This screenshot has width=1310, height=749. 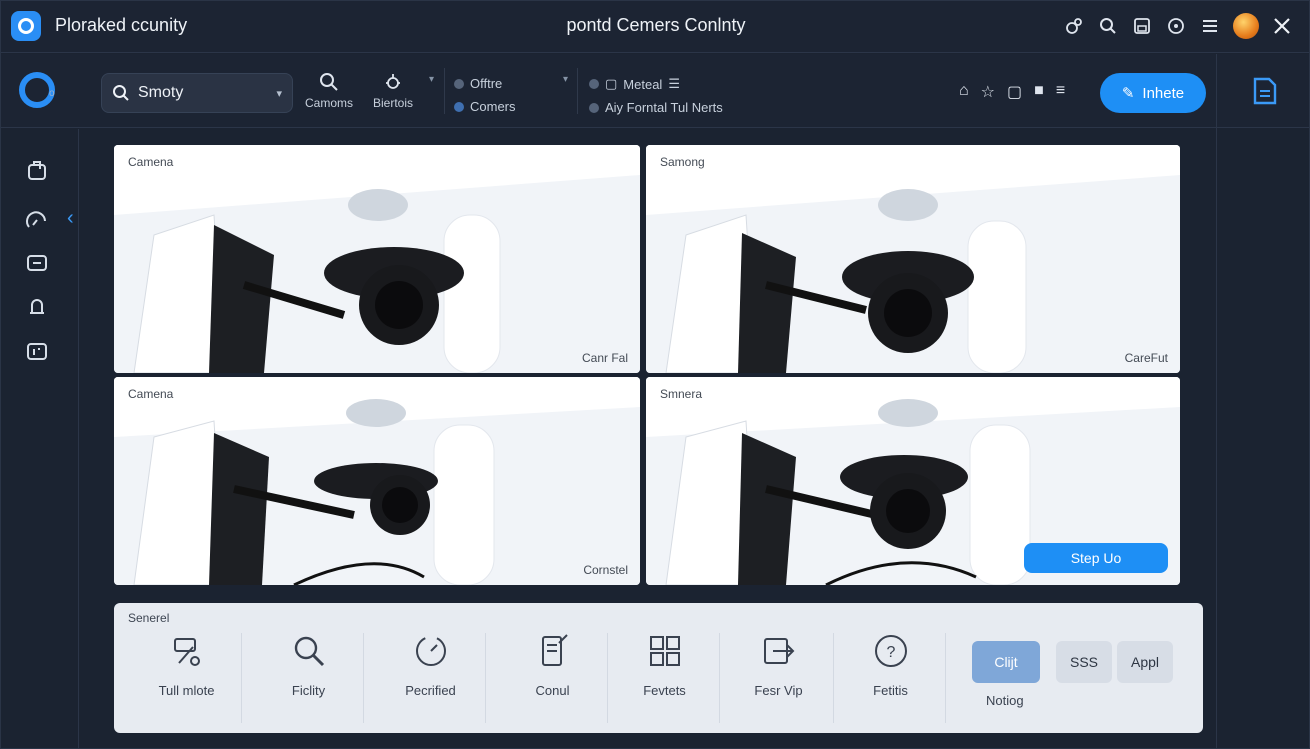 What do you see at coordinates (329, 103) in the screenshot?
I see `cameras-label: Camoms` at bounding box center [329, 103].